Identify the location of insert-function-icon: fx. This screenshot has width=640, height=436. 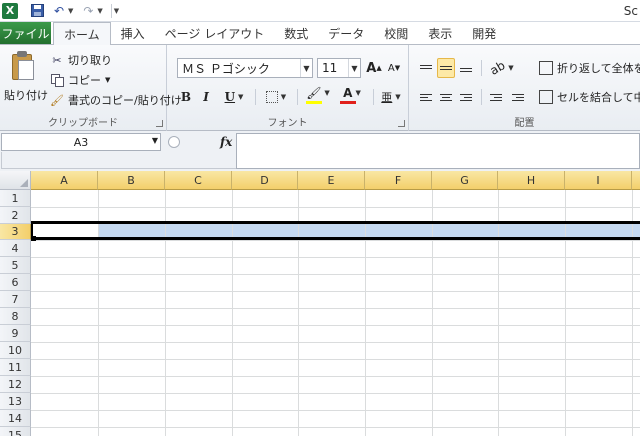
(226, 142).